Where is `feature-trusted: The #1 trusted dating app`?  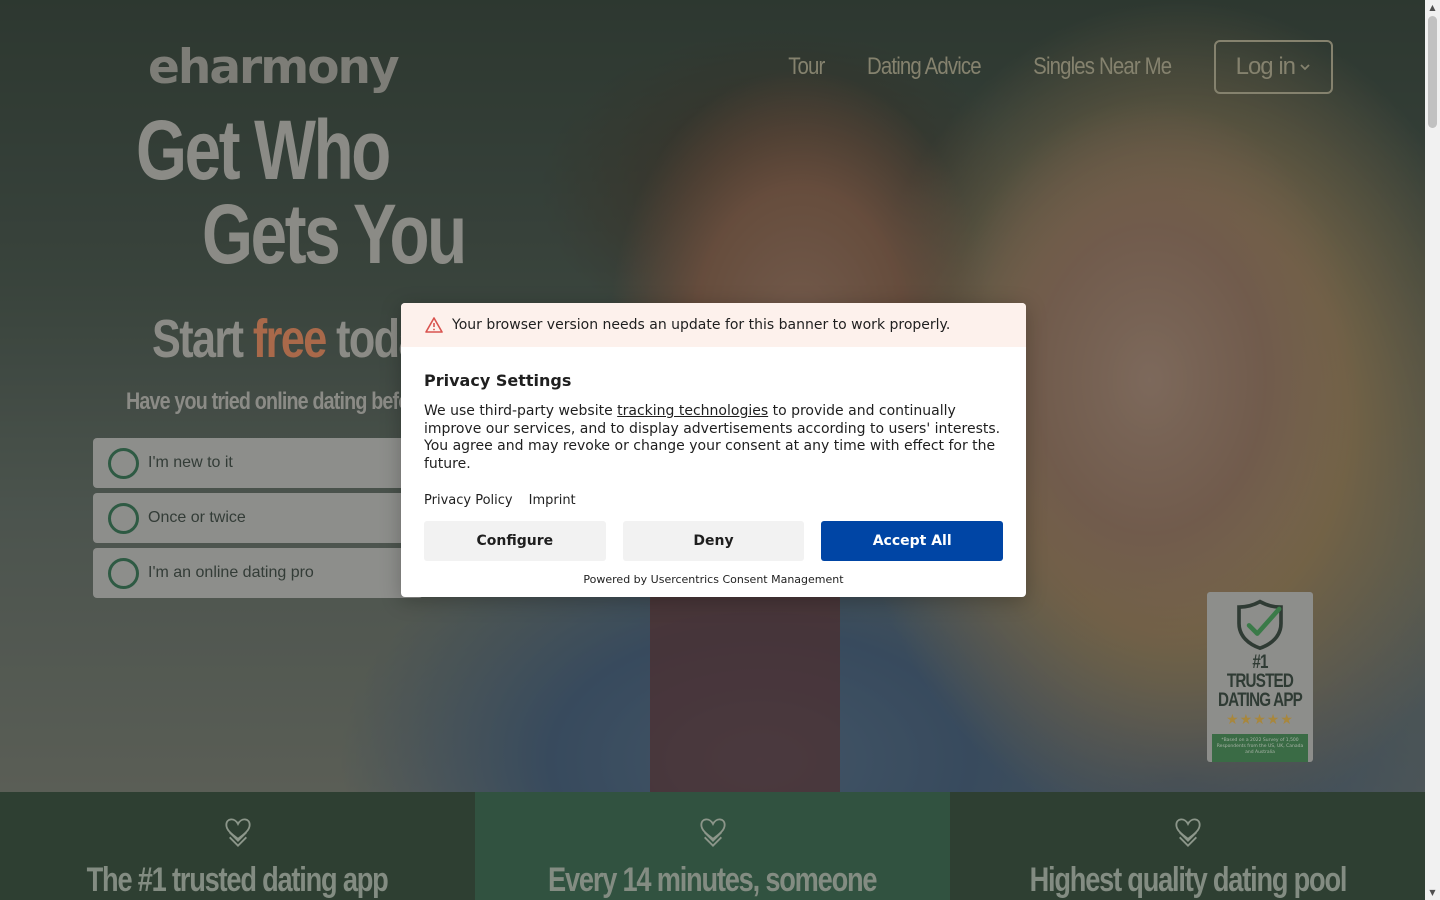 feature-trusted: The #1 trusted dating app is located at coordinates (237, 846).